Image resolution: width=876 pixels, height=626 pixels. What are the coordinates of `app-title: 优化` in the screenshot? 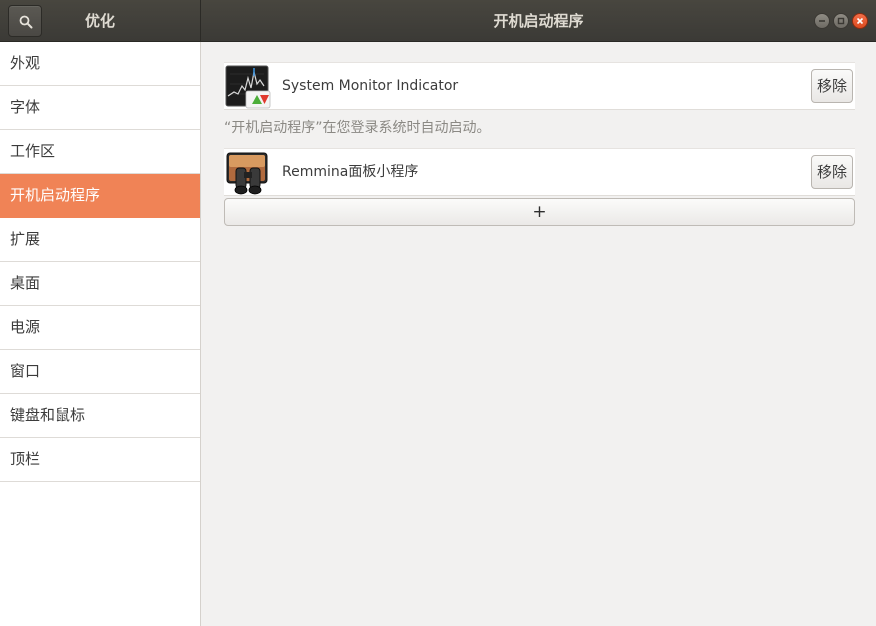 It's located at (99, 21).